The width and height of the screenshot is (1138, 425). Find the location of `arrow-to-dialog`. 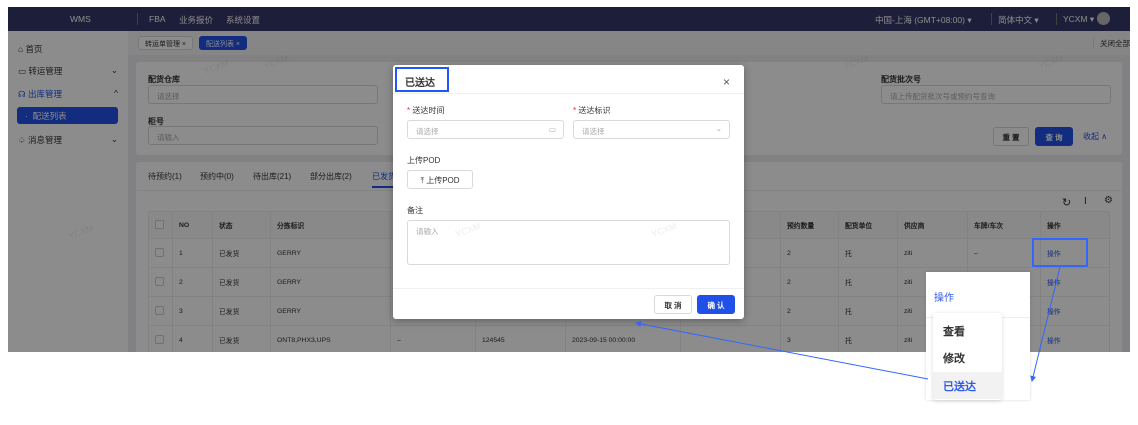

arrow-to-dialog is located at coordinates (782, 350).